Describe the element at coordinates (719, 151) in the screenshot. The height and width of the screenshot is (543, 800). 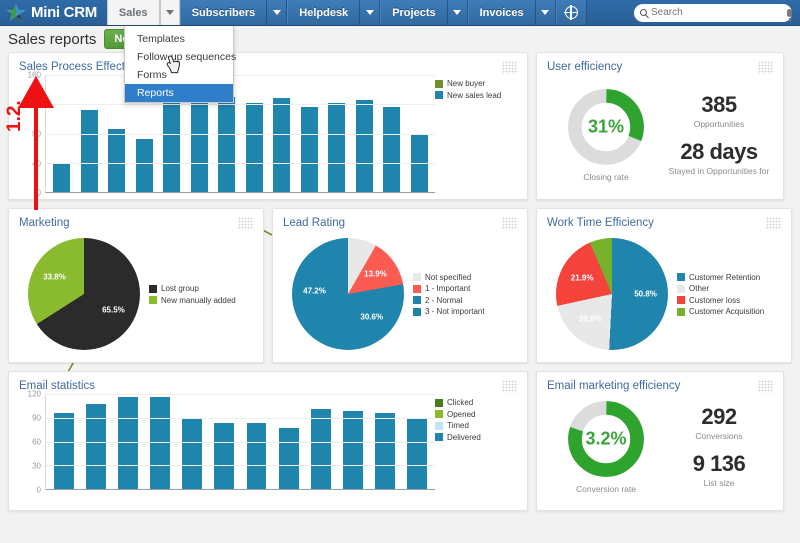
I see `stay-duration-value: 28 days` at that location.